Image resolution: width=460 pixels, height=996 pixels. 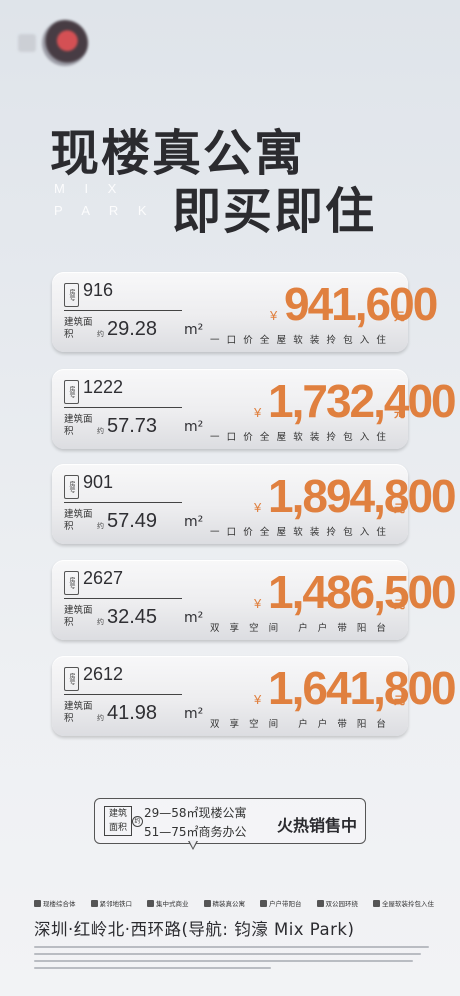 I want to click on feature-item: 双公园环绕, so click(x=337, y=903).